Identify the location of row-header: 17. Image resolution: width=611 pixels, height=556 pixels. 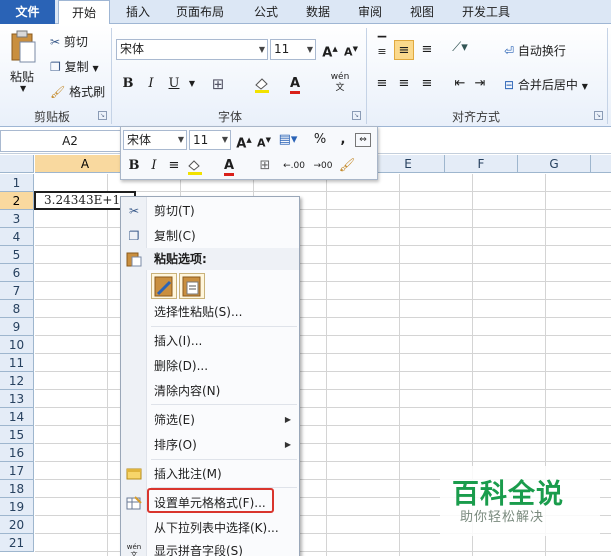
(17, 471).